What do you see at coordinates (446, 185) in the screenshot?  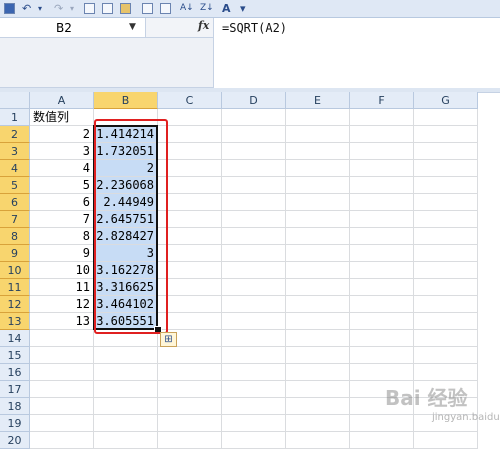 I see `cell-g5` at bounding box center [446, 185].